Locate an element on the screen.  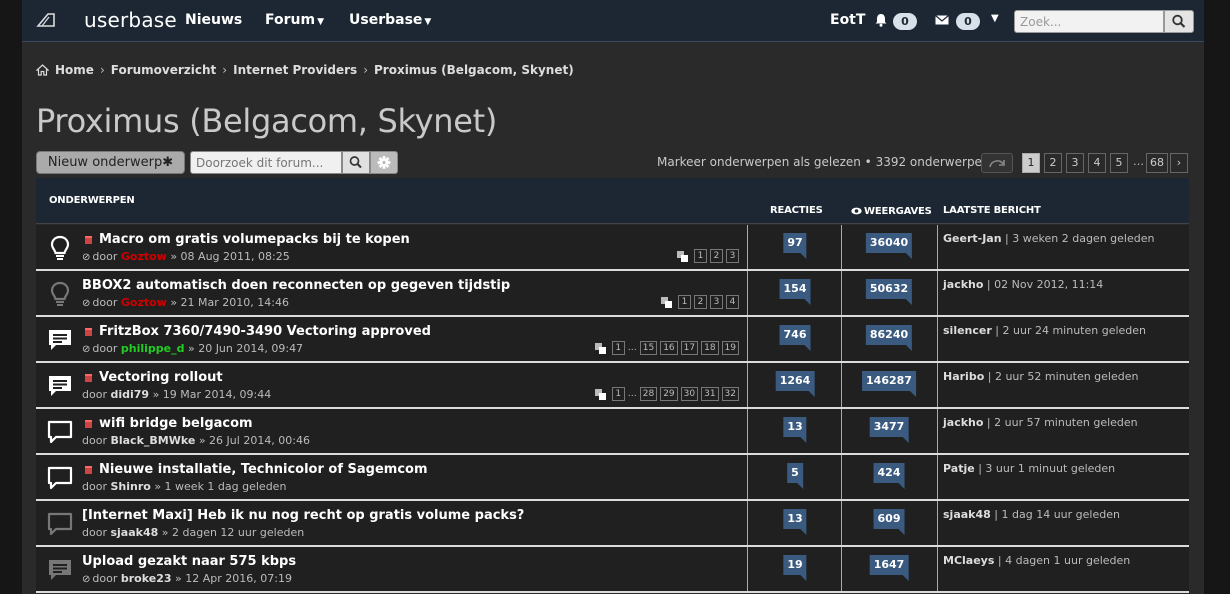
last-post-time: | 2 uur 57 minuten geleden is located at coordinates (1062, 422).